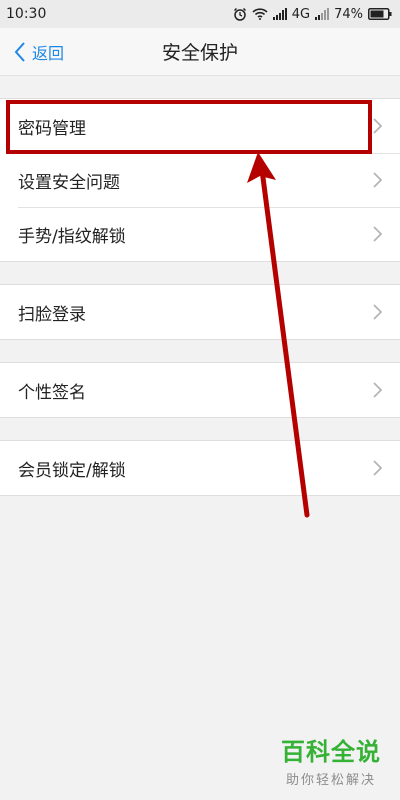  Describe the element at coordinates (52, 314) in the screenshot. I see `row-label: 扫脸登录` at that location.